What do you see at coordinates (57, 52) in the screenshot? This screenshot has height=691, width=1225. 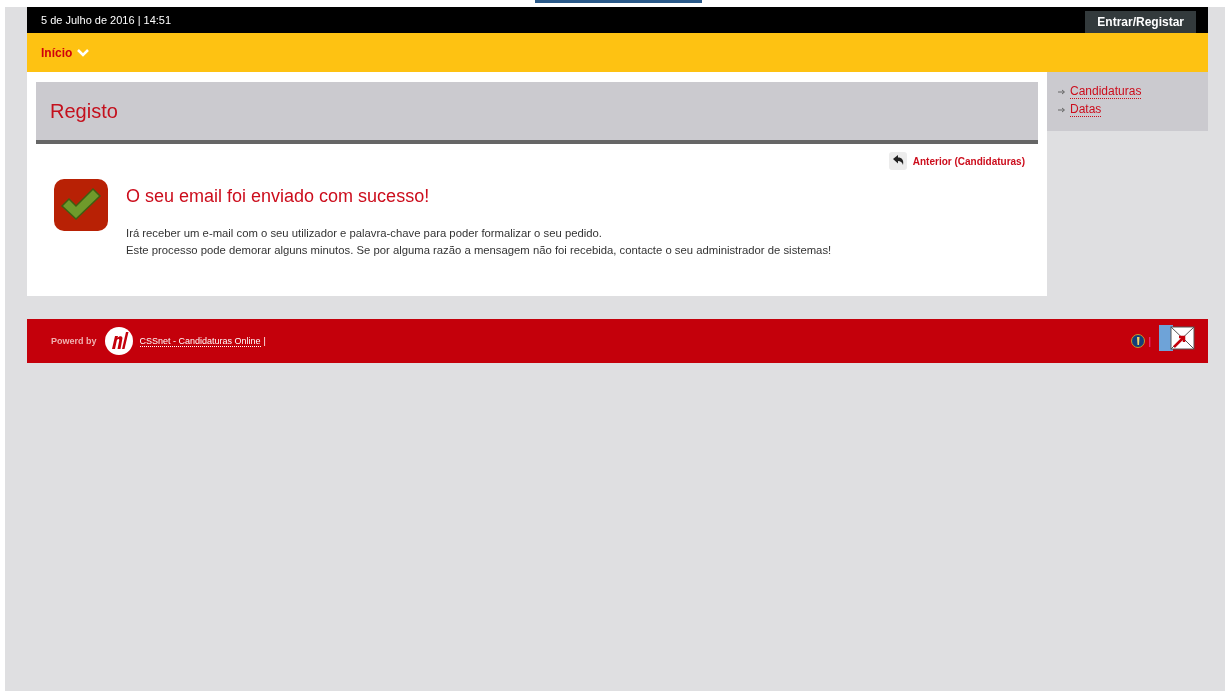 I see `nav-item: Início` at bounding box center [57, 52].